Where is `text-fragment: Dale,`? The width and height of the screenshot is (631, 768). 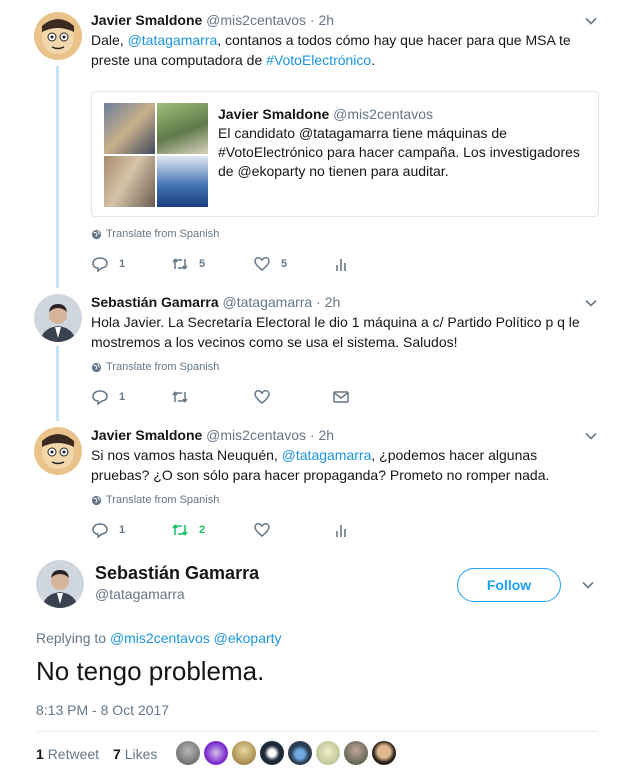 text-fragment: Dale, is located at coordinates (109, 40).